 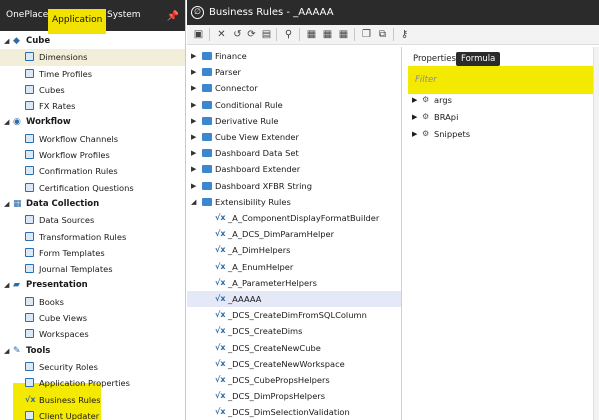 I want to click on new-rule-icon: ▣, so click(x=198, y=34).